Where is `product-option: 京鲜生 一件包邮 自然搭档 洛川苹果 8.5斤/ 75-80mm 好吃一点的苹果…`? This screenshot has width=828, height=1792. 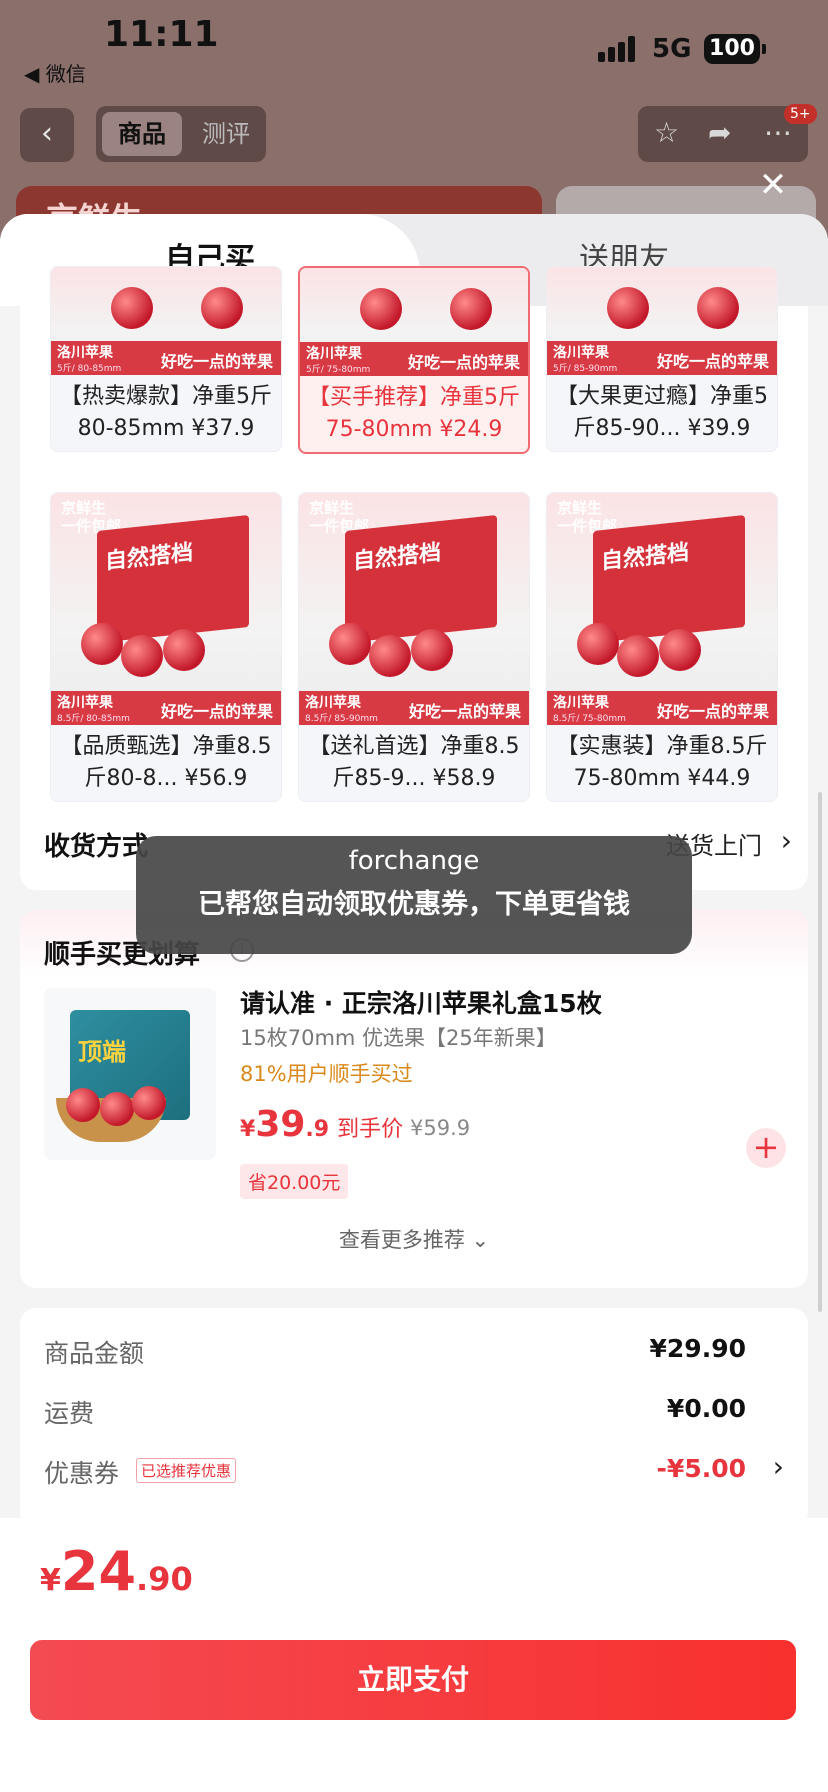 product-option: 京鲜生 一件包邮 自然搭档 洛川苹果 8.5斤/ 75-80mm 好吃一点的苹果… is located at coordinates (662, 647).